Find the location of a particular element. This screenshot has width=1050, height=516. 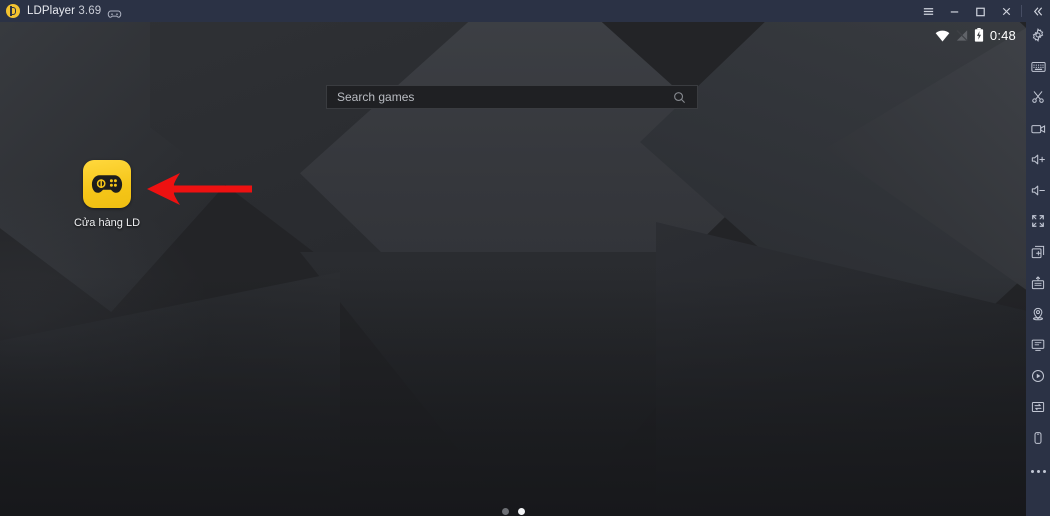

sidebar-item-operation-record is located at coordinates (1038, 378).